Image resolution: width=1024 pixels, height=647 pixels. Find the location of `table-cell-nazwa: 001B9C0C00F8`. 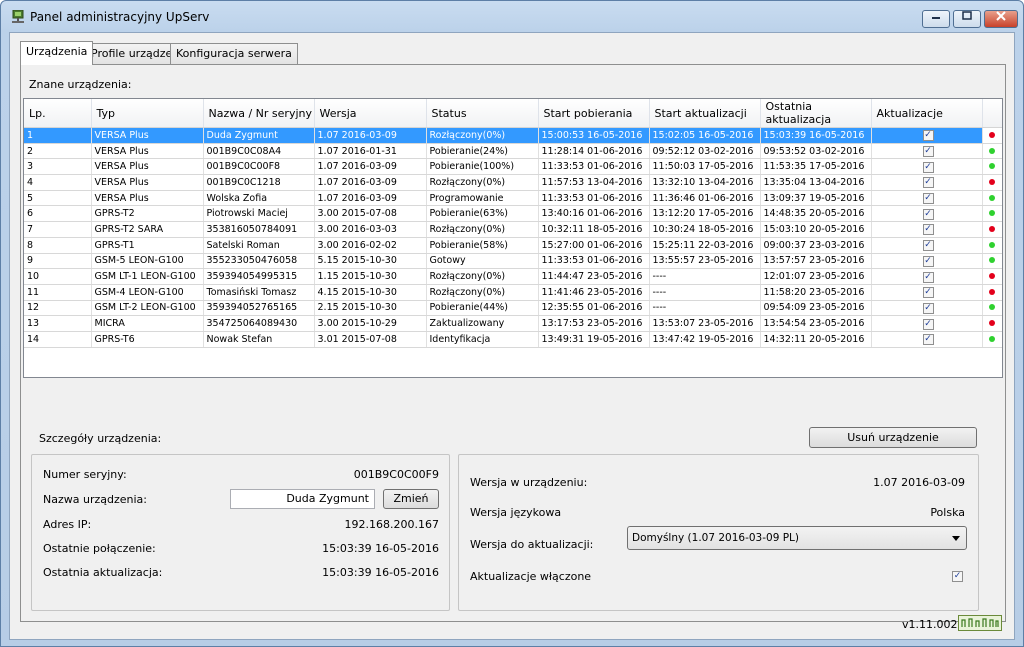

table-cell-nazwa: 001B9C0C00F8 is located at coordinates (259, 167).